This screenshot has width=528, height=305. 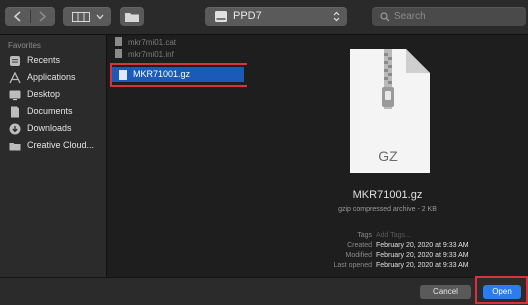 What do you see at coordinates (336, 16) in the screenshot?
I see `up-down-chevron-icon` at bounding box center [336, 16].